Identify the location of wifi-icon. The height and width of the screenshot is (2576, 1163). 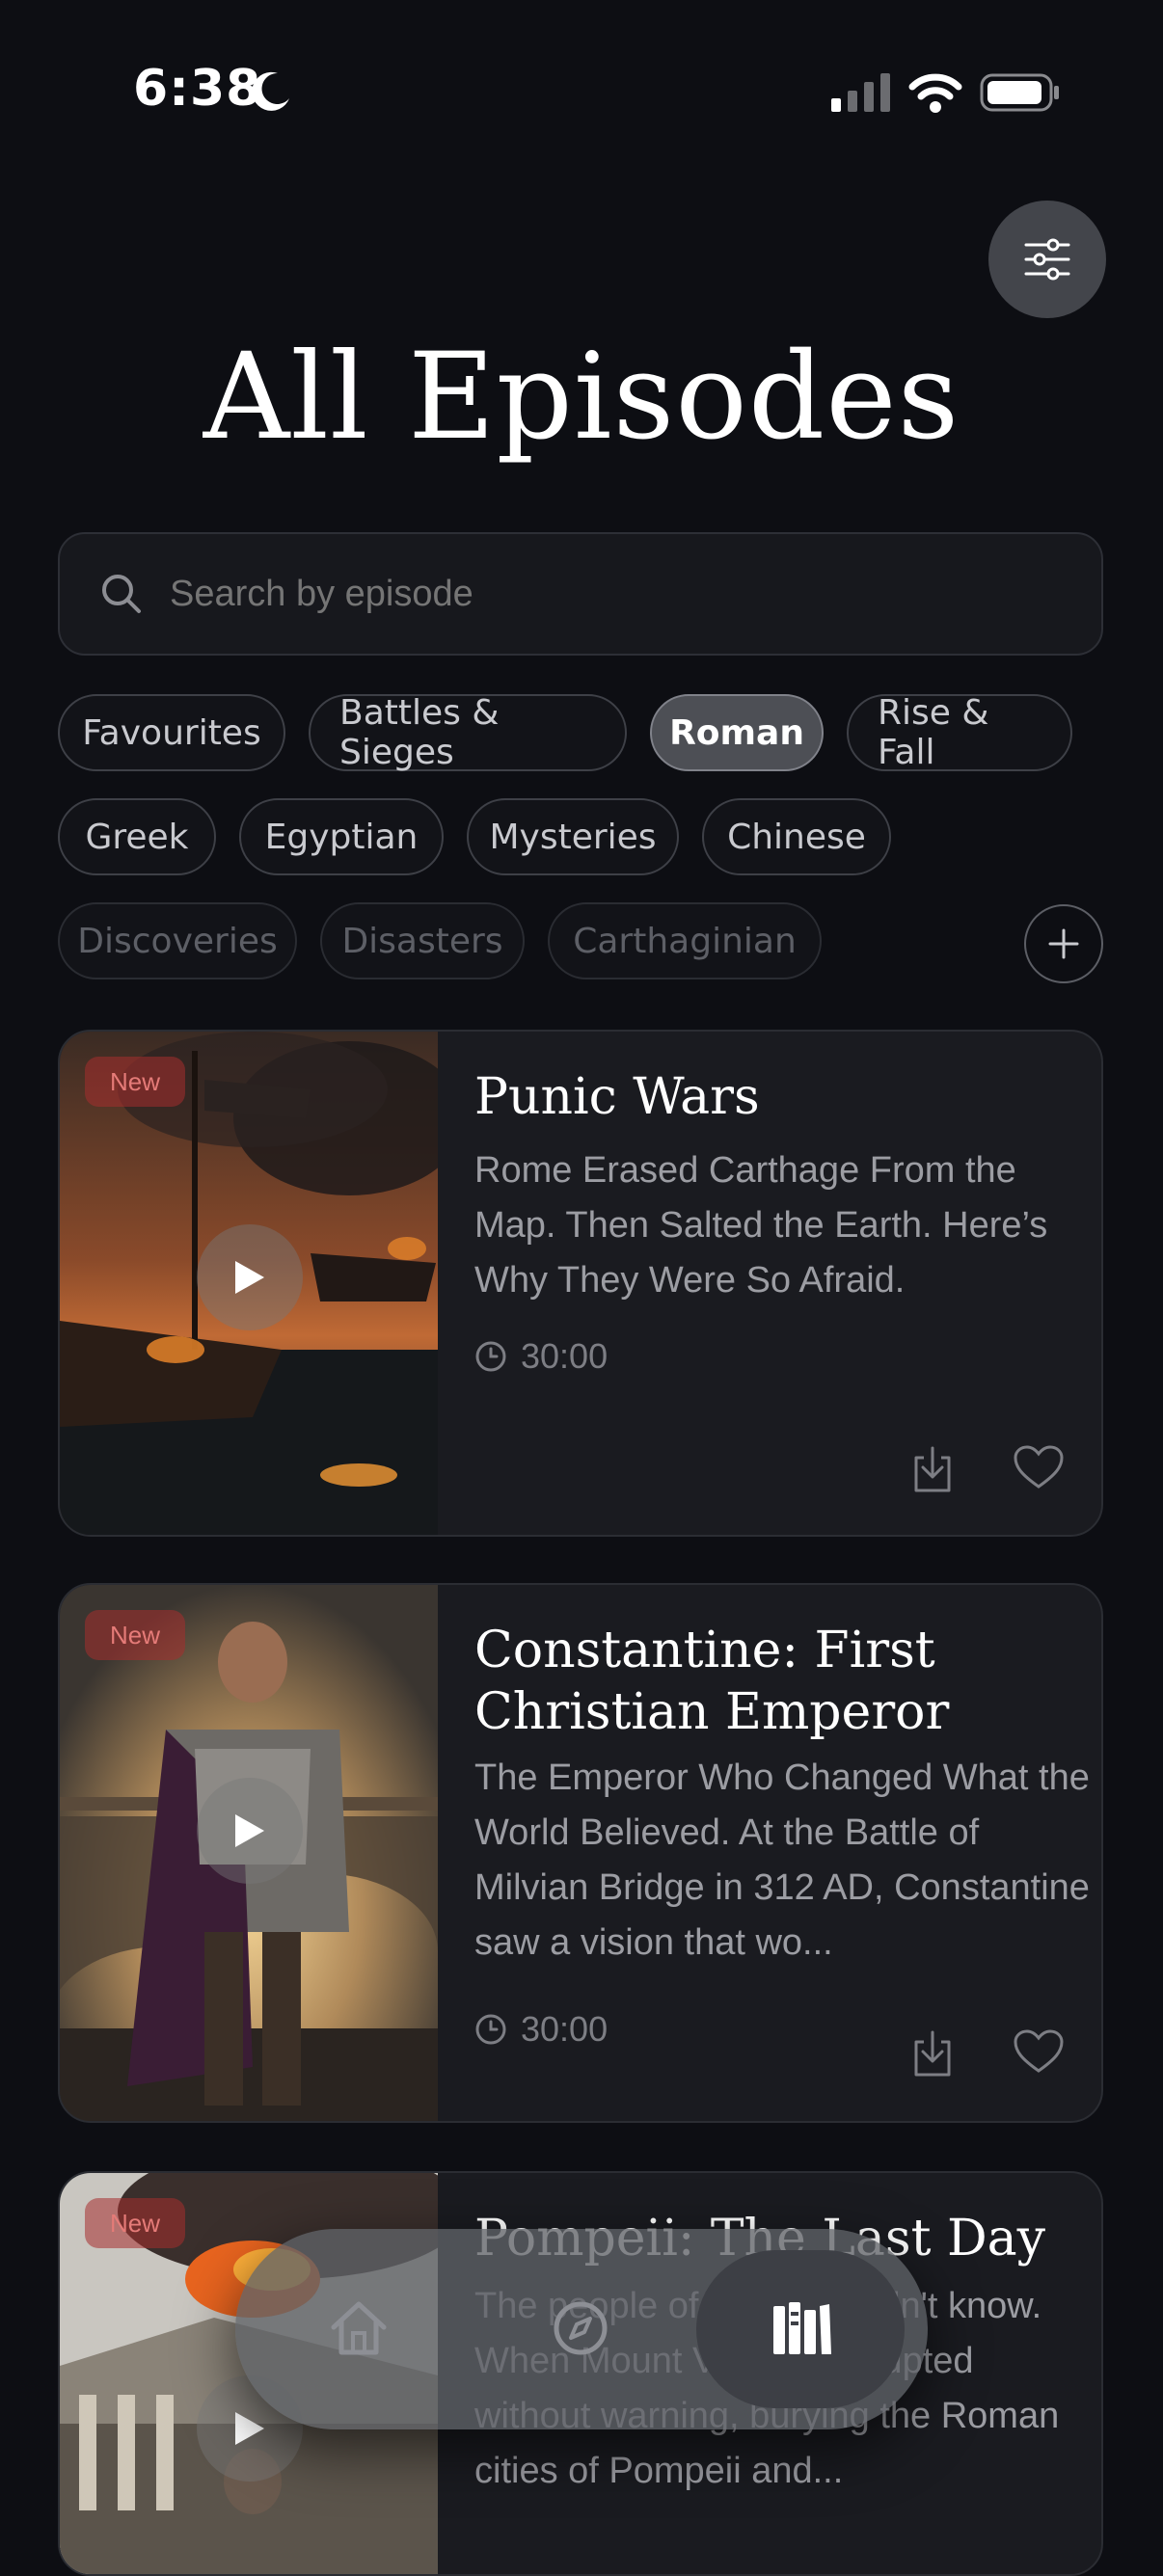
(935, 93).